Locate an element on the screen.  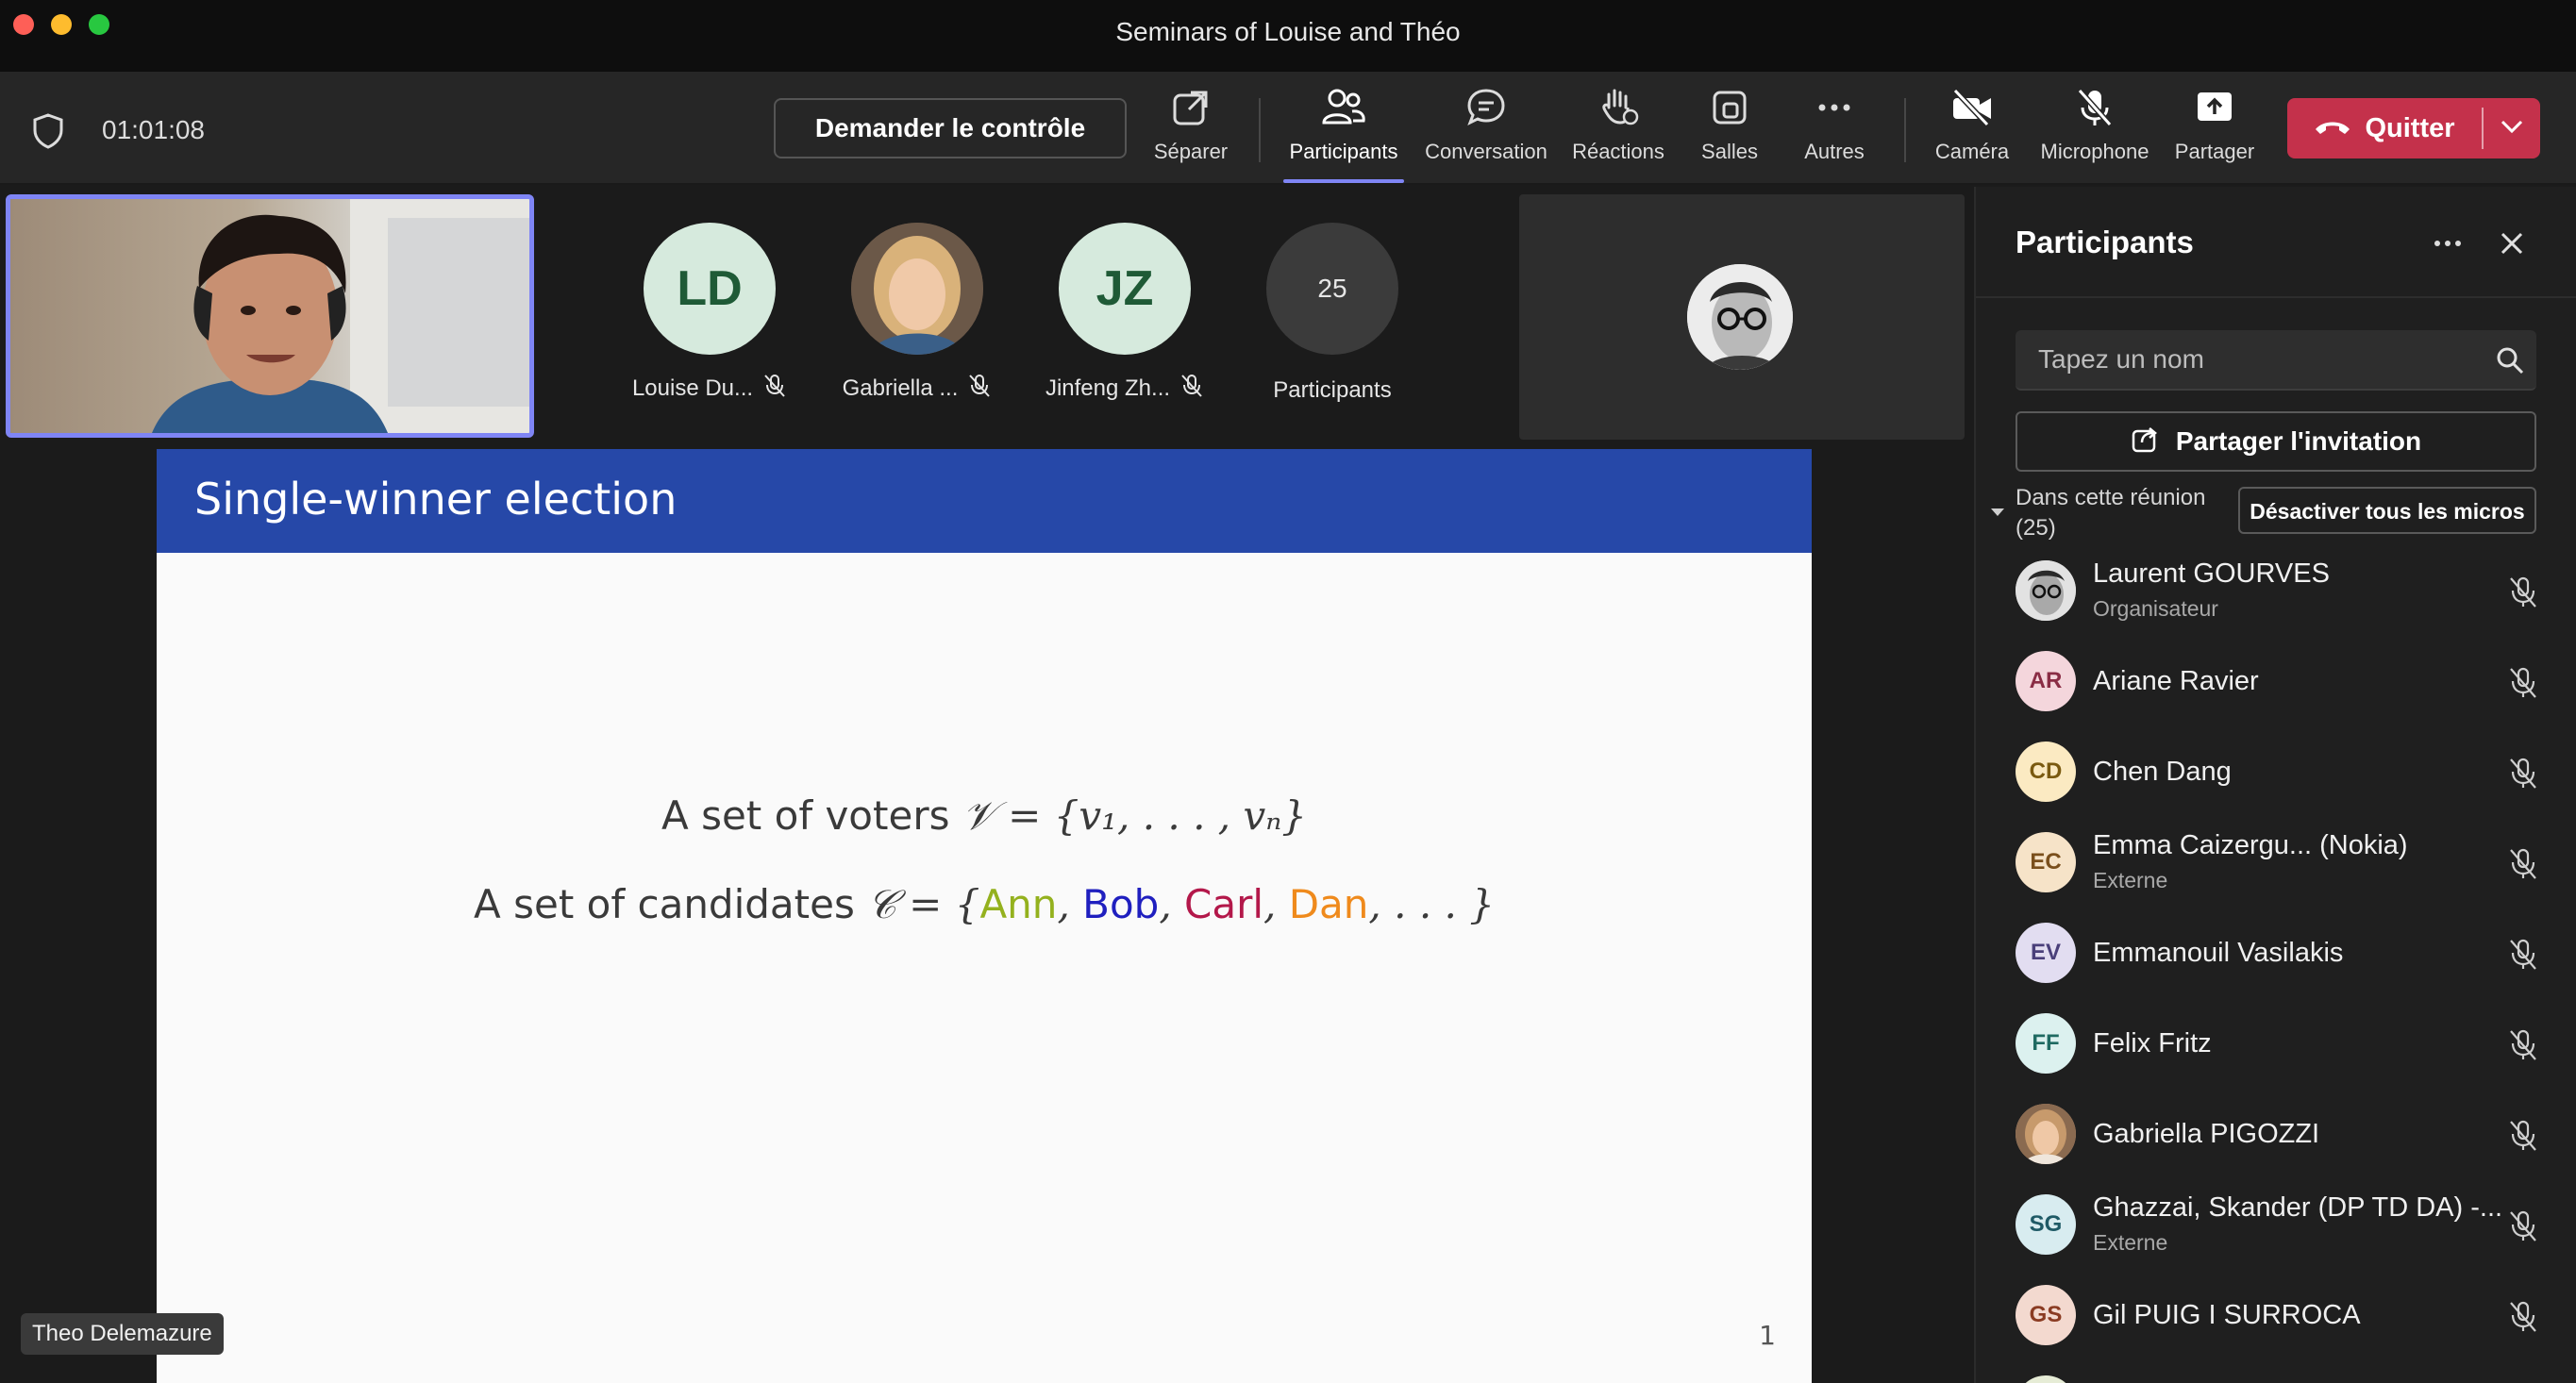
active-speaker-video is located at coordinates (270, 316).